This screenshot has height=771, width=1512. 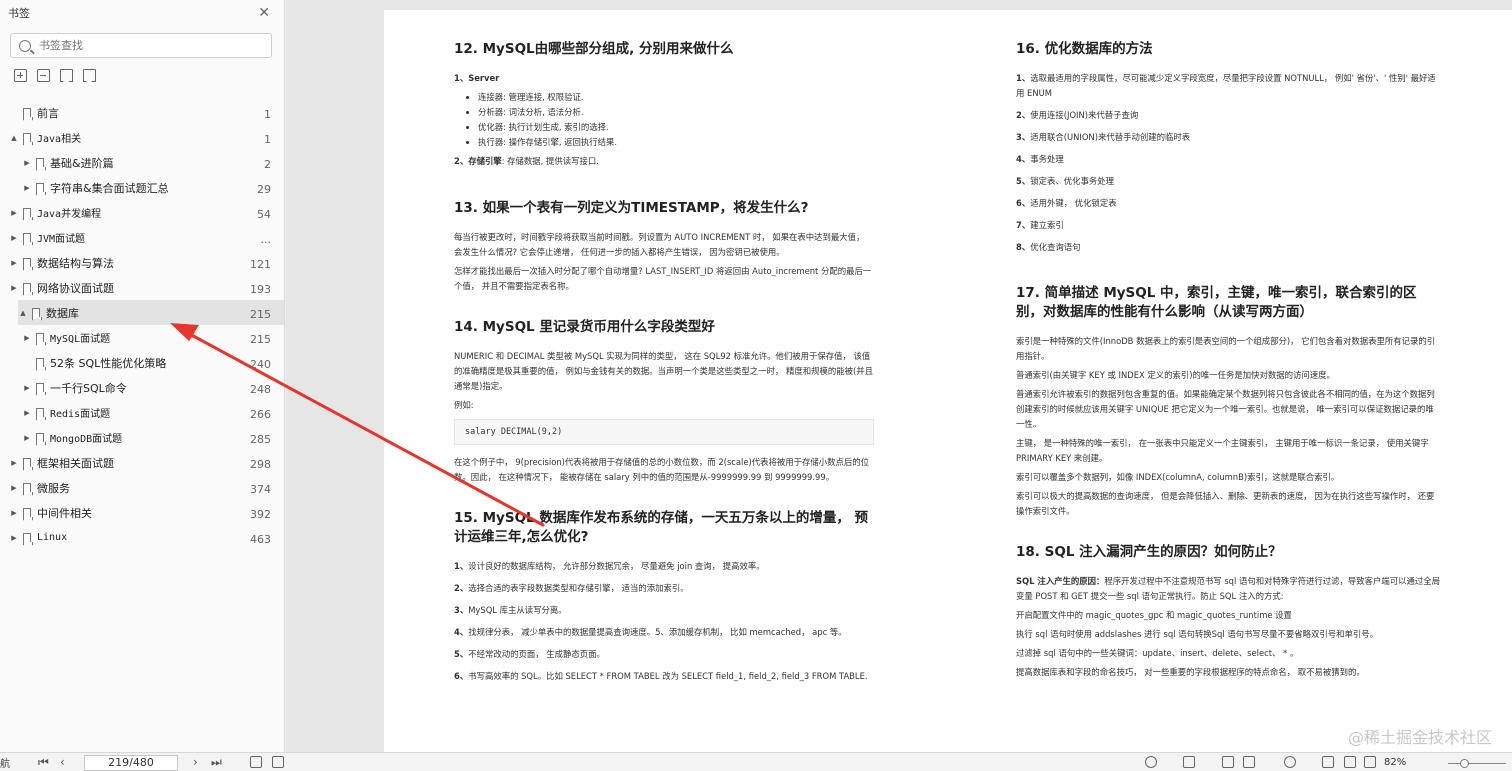 What do you see at coordinates (1066, 203) in the screenshot?
I see `list-item: 6、适用外键， 优化锁定表` at bounding box center [1066, 203].